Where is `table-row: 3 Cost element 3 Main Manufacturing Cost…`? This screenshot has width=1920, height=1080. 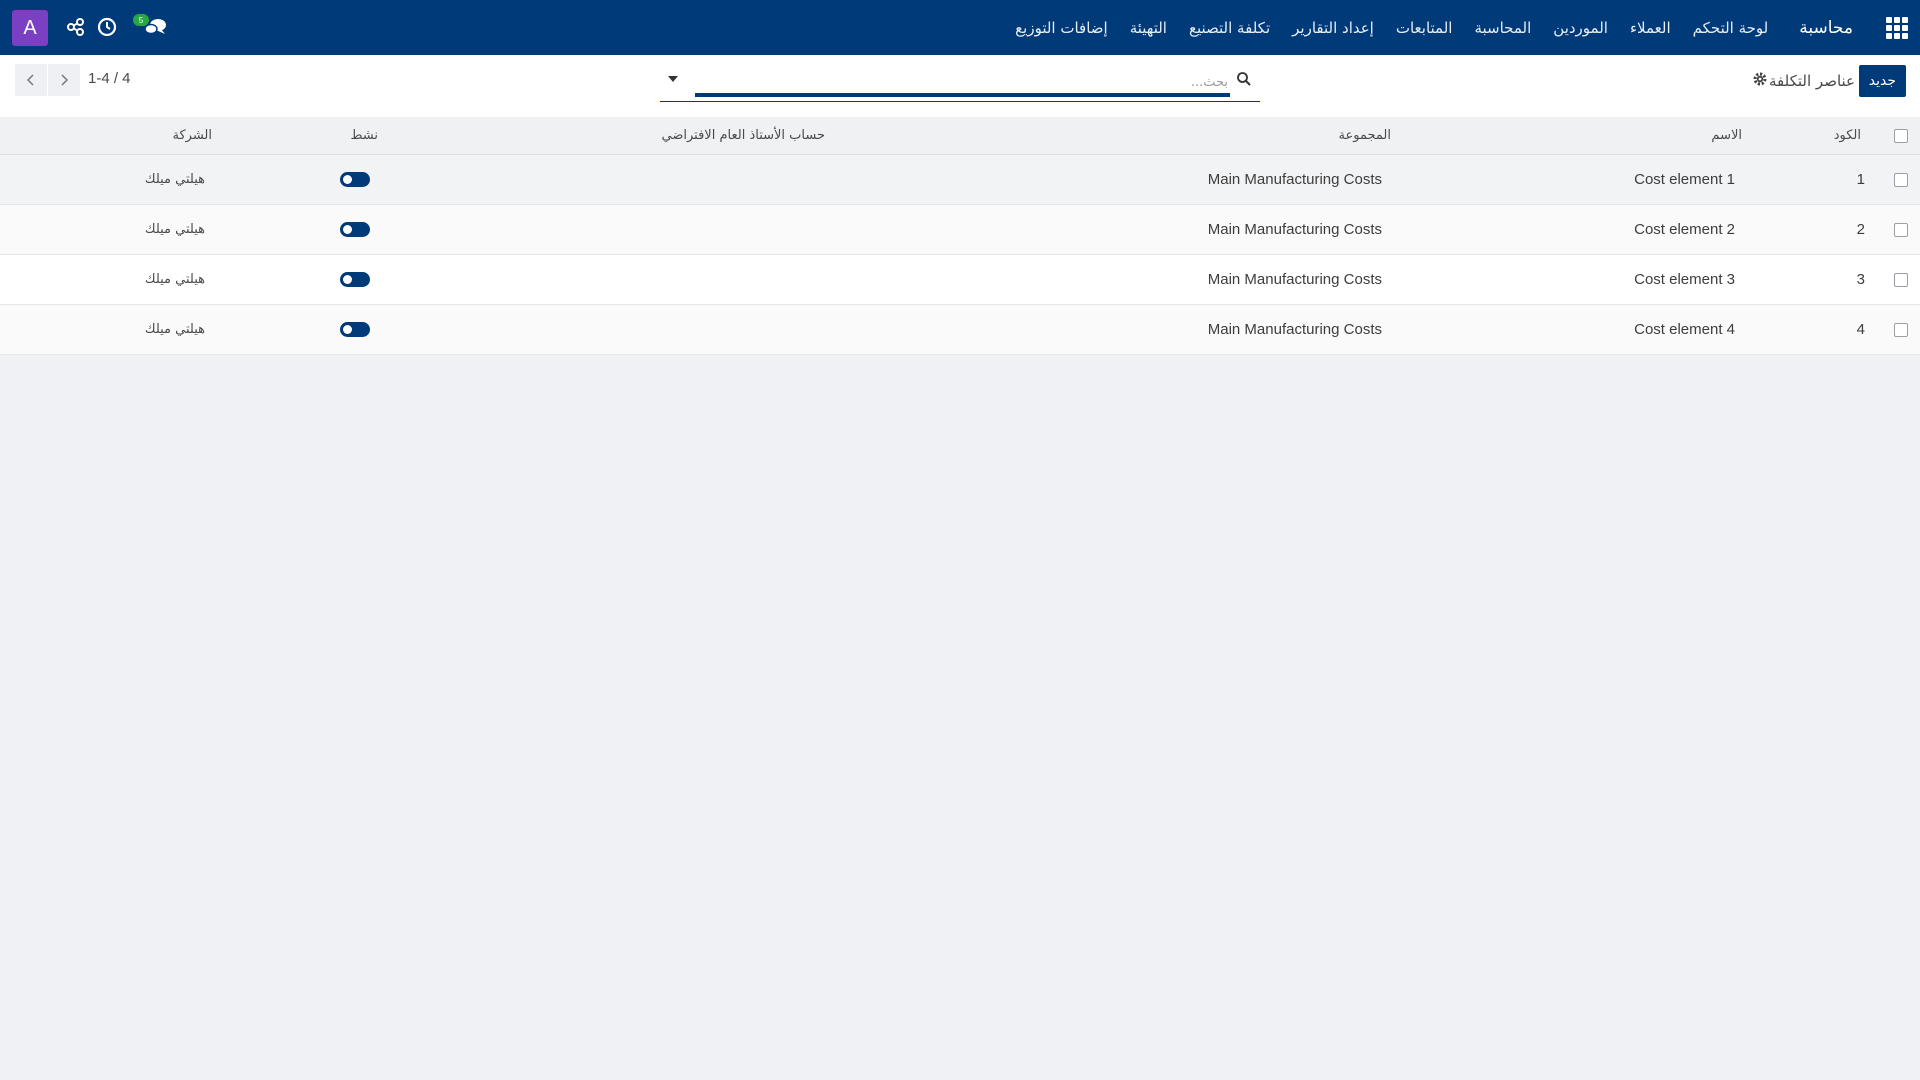
table-row: 3 Cost element 3 Main Manufacturing Cost… is located at coordinates (960, 280).